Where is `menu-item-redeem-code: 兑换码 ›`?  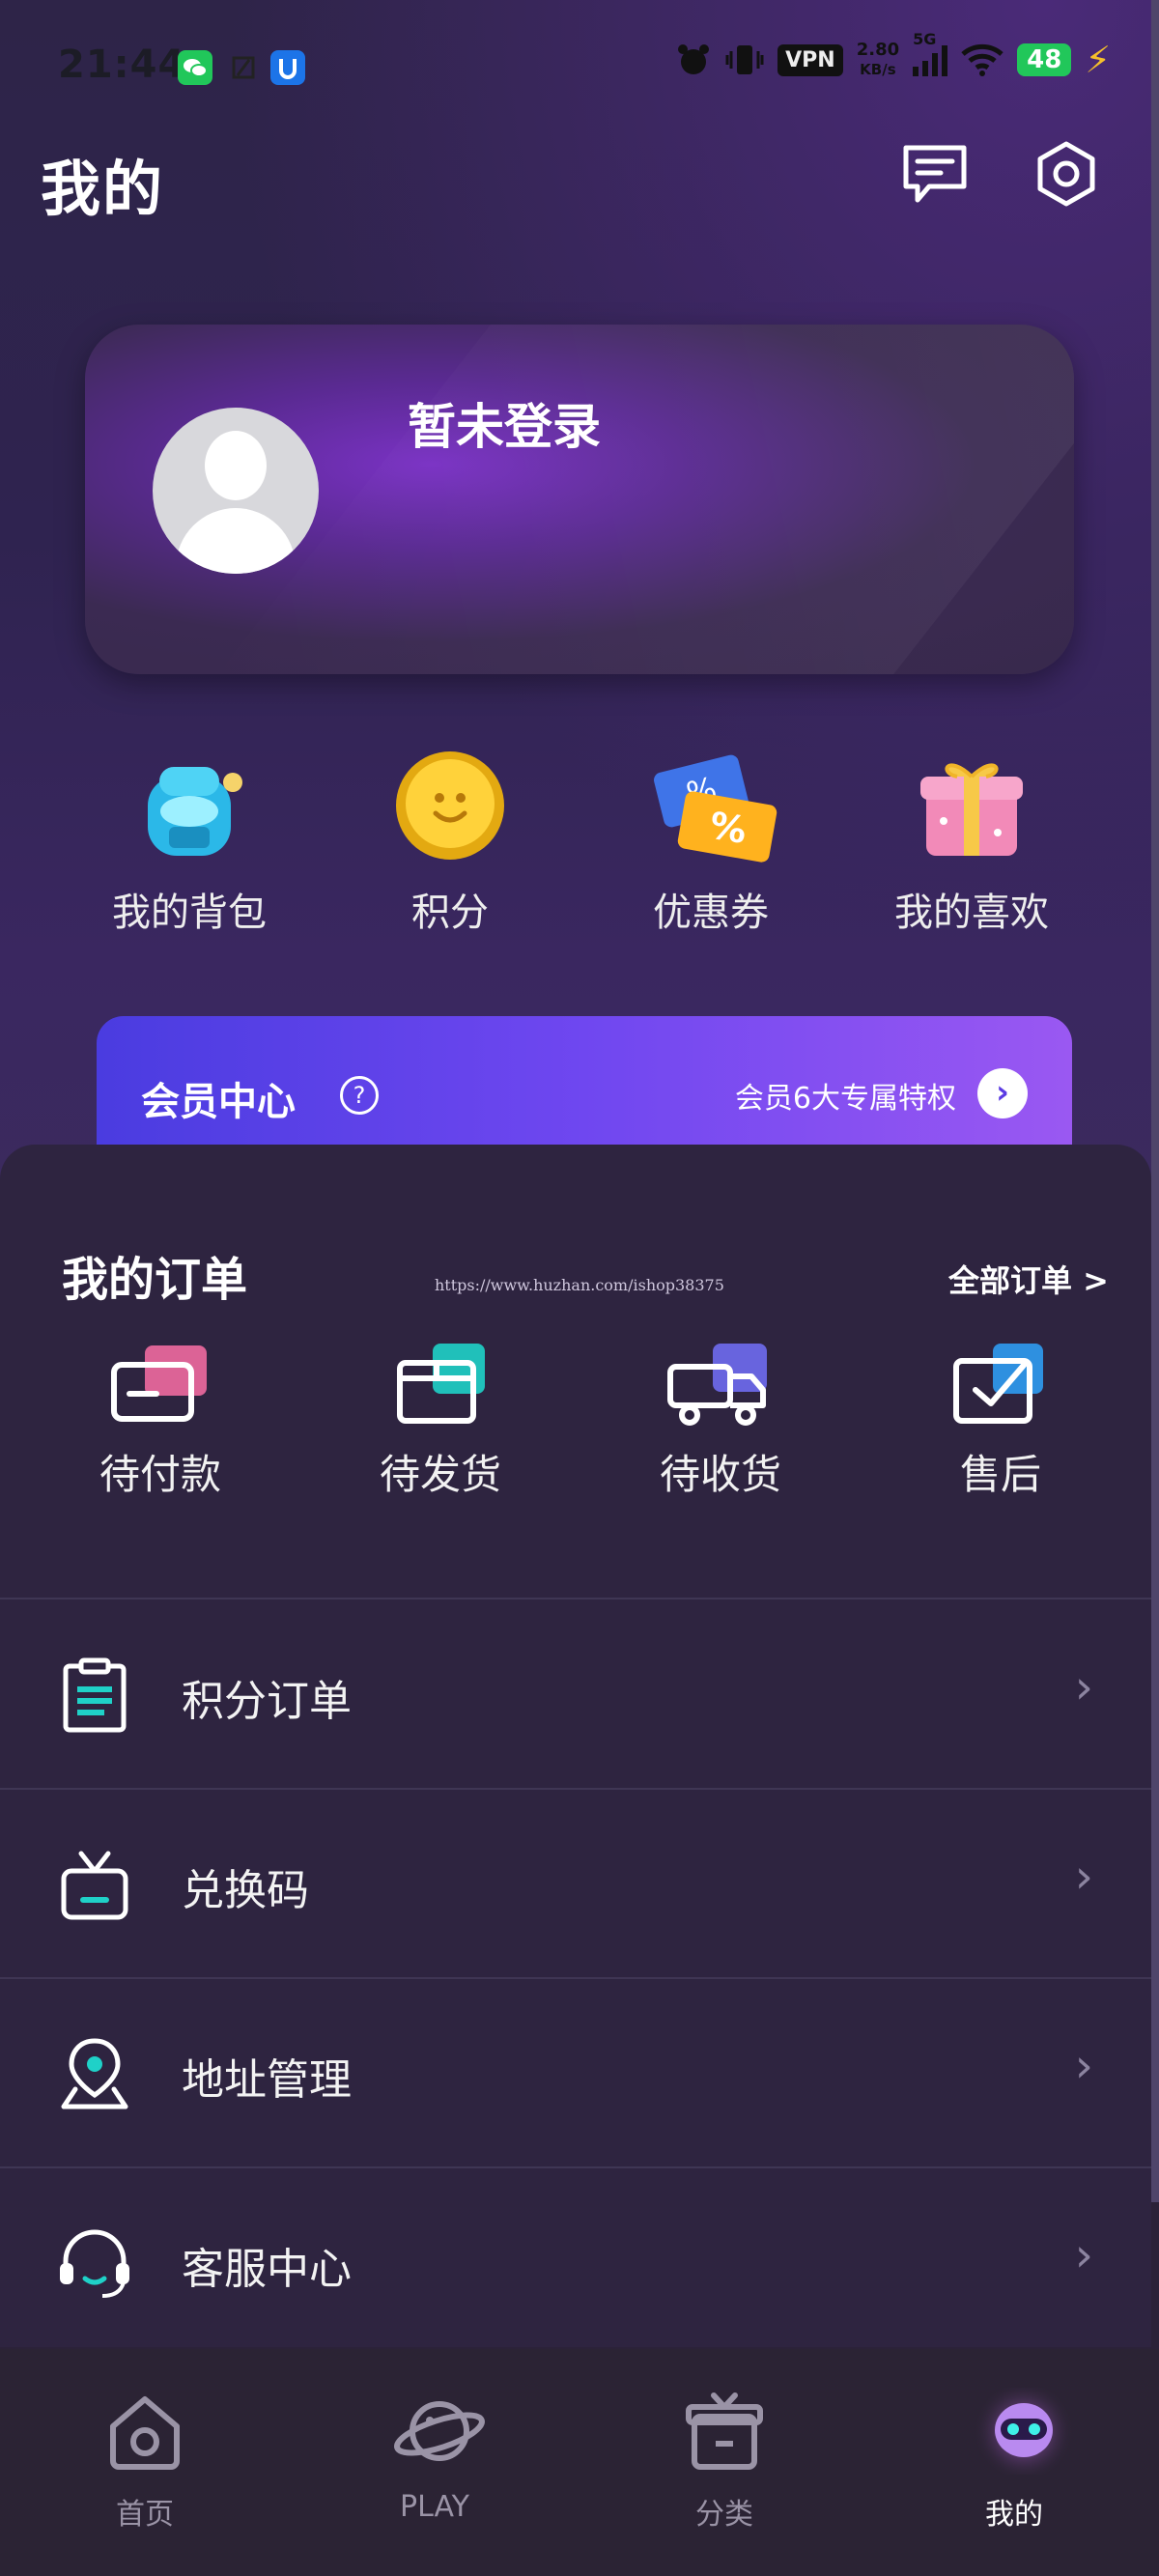 menu-item-redeem-code: 兑换码 › is located at coordinates (575, 1883).